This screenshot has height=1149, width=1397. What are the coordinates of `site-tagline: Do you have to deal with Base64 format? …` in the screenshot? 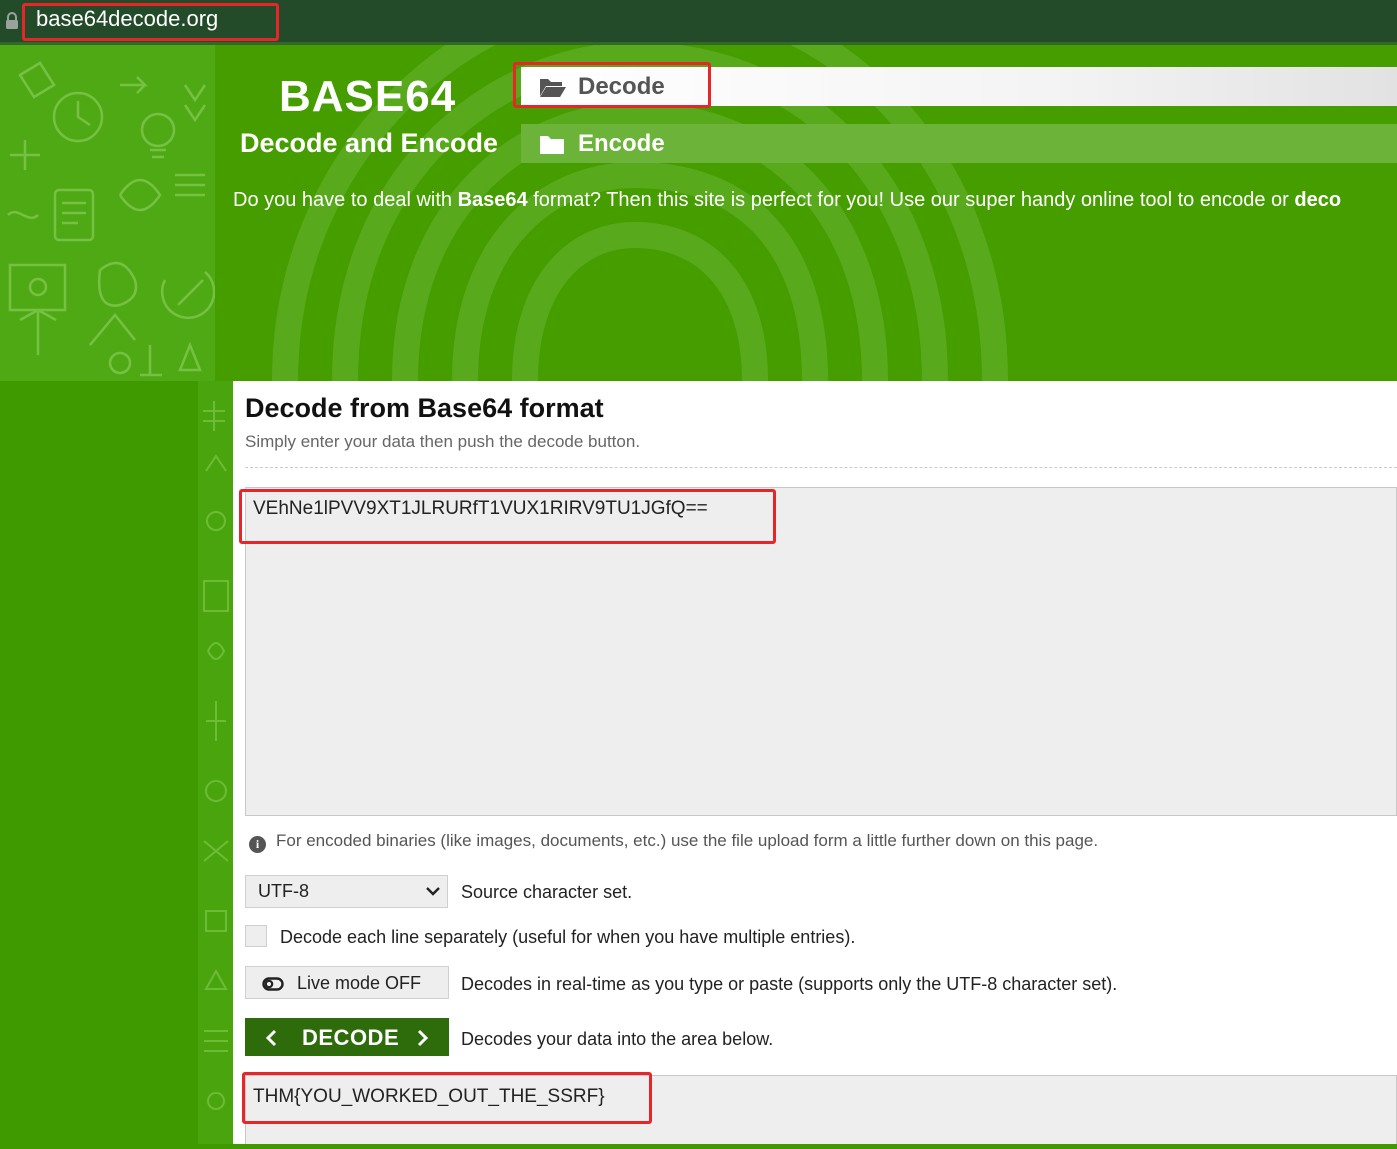 It's located at (787, 200).